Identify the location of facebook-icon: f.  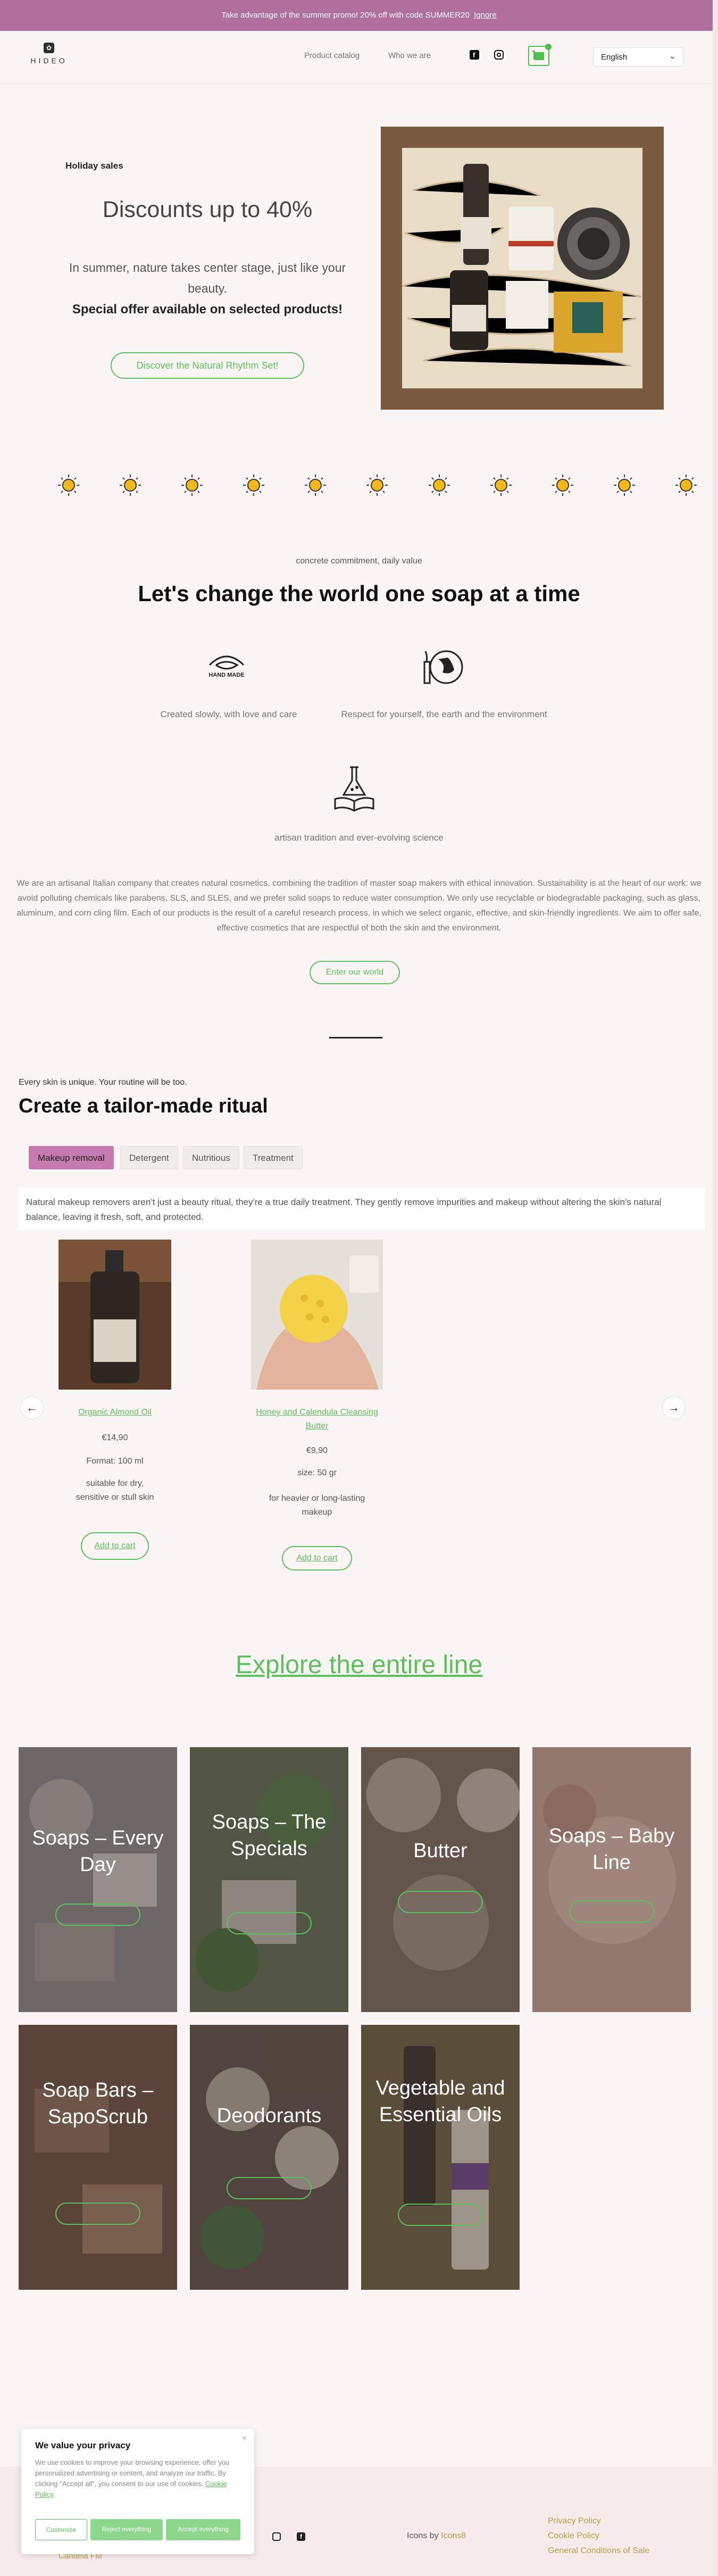
(474, 55).